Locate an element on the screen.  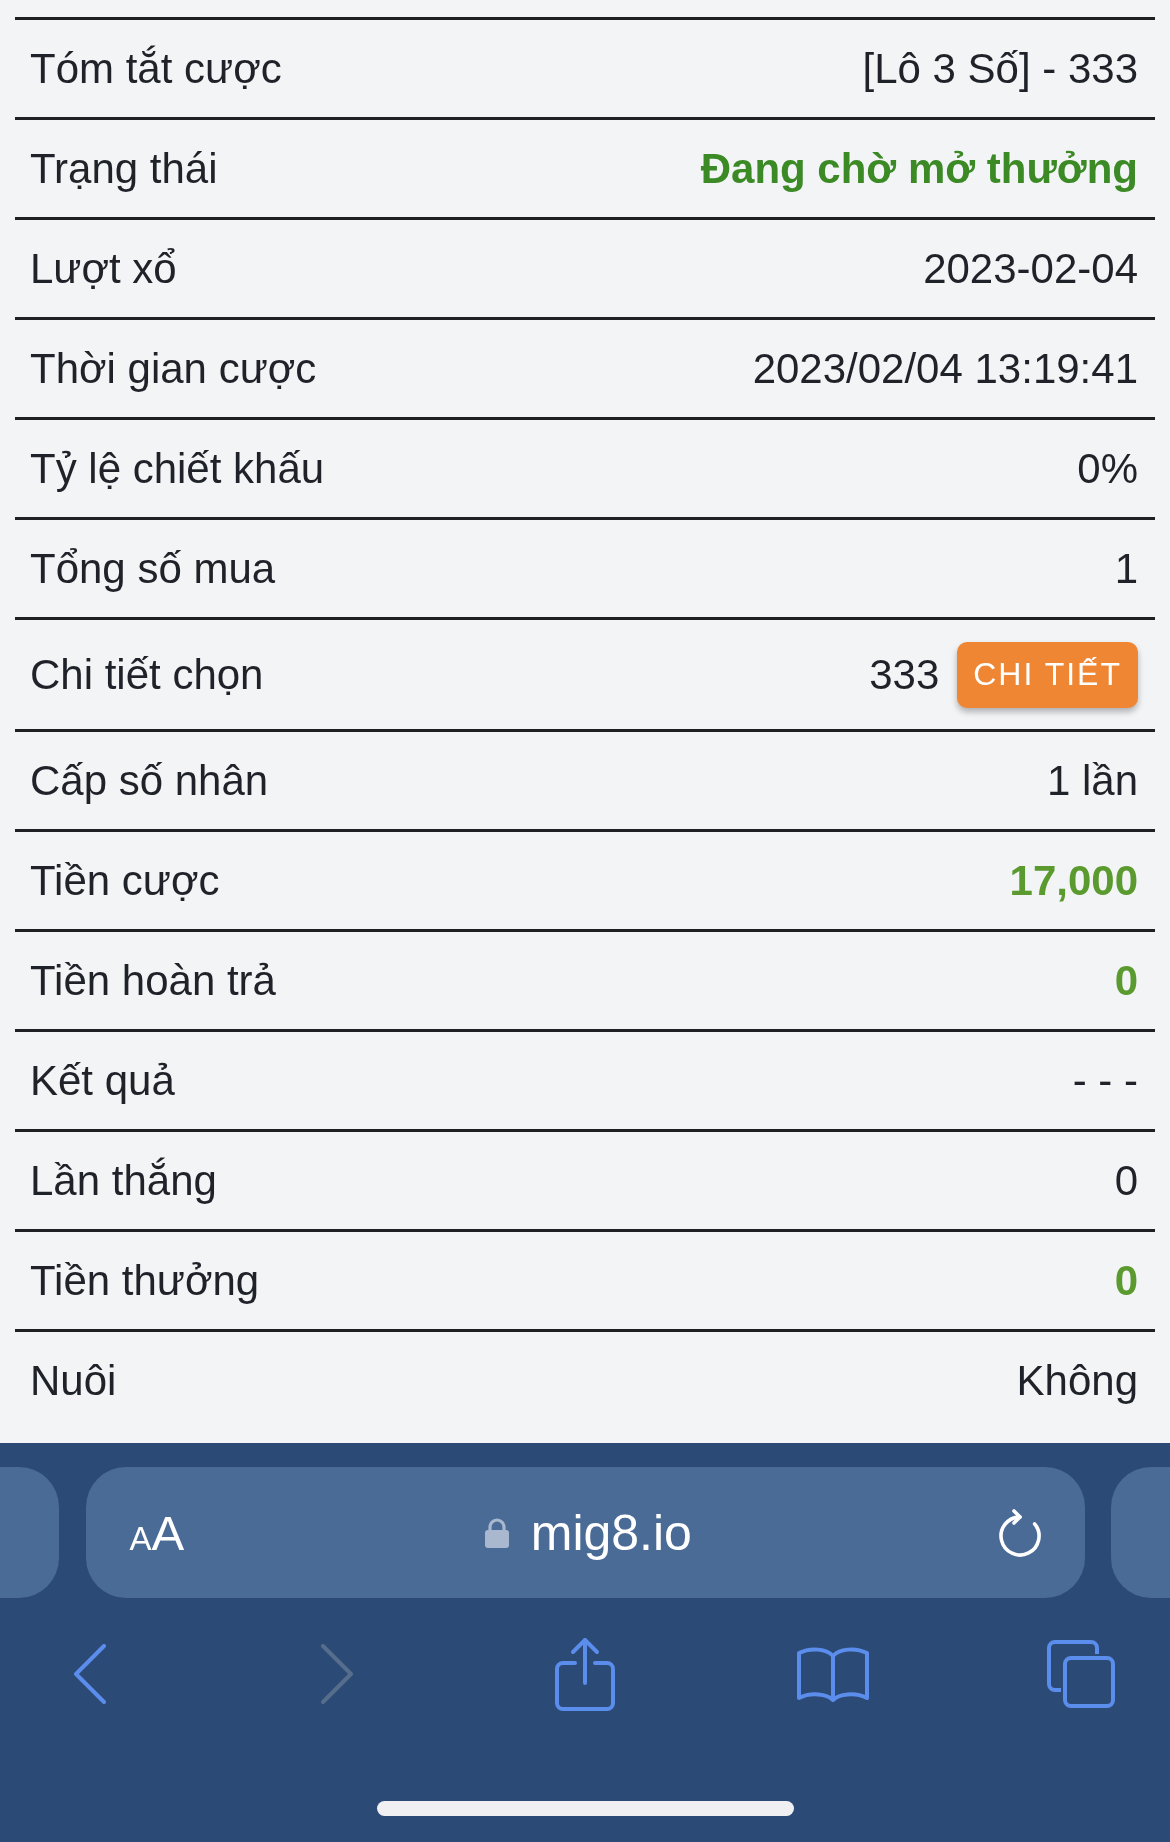
field-label: Tiền hoàn trả is located at coordinates (153, 980).